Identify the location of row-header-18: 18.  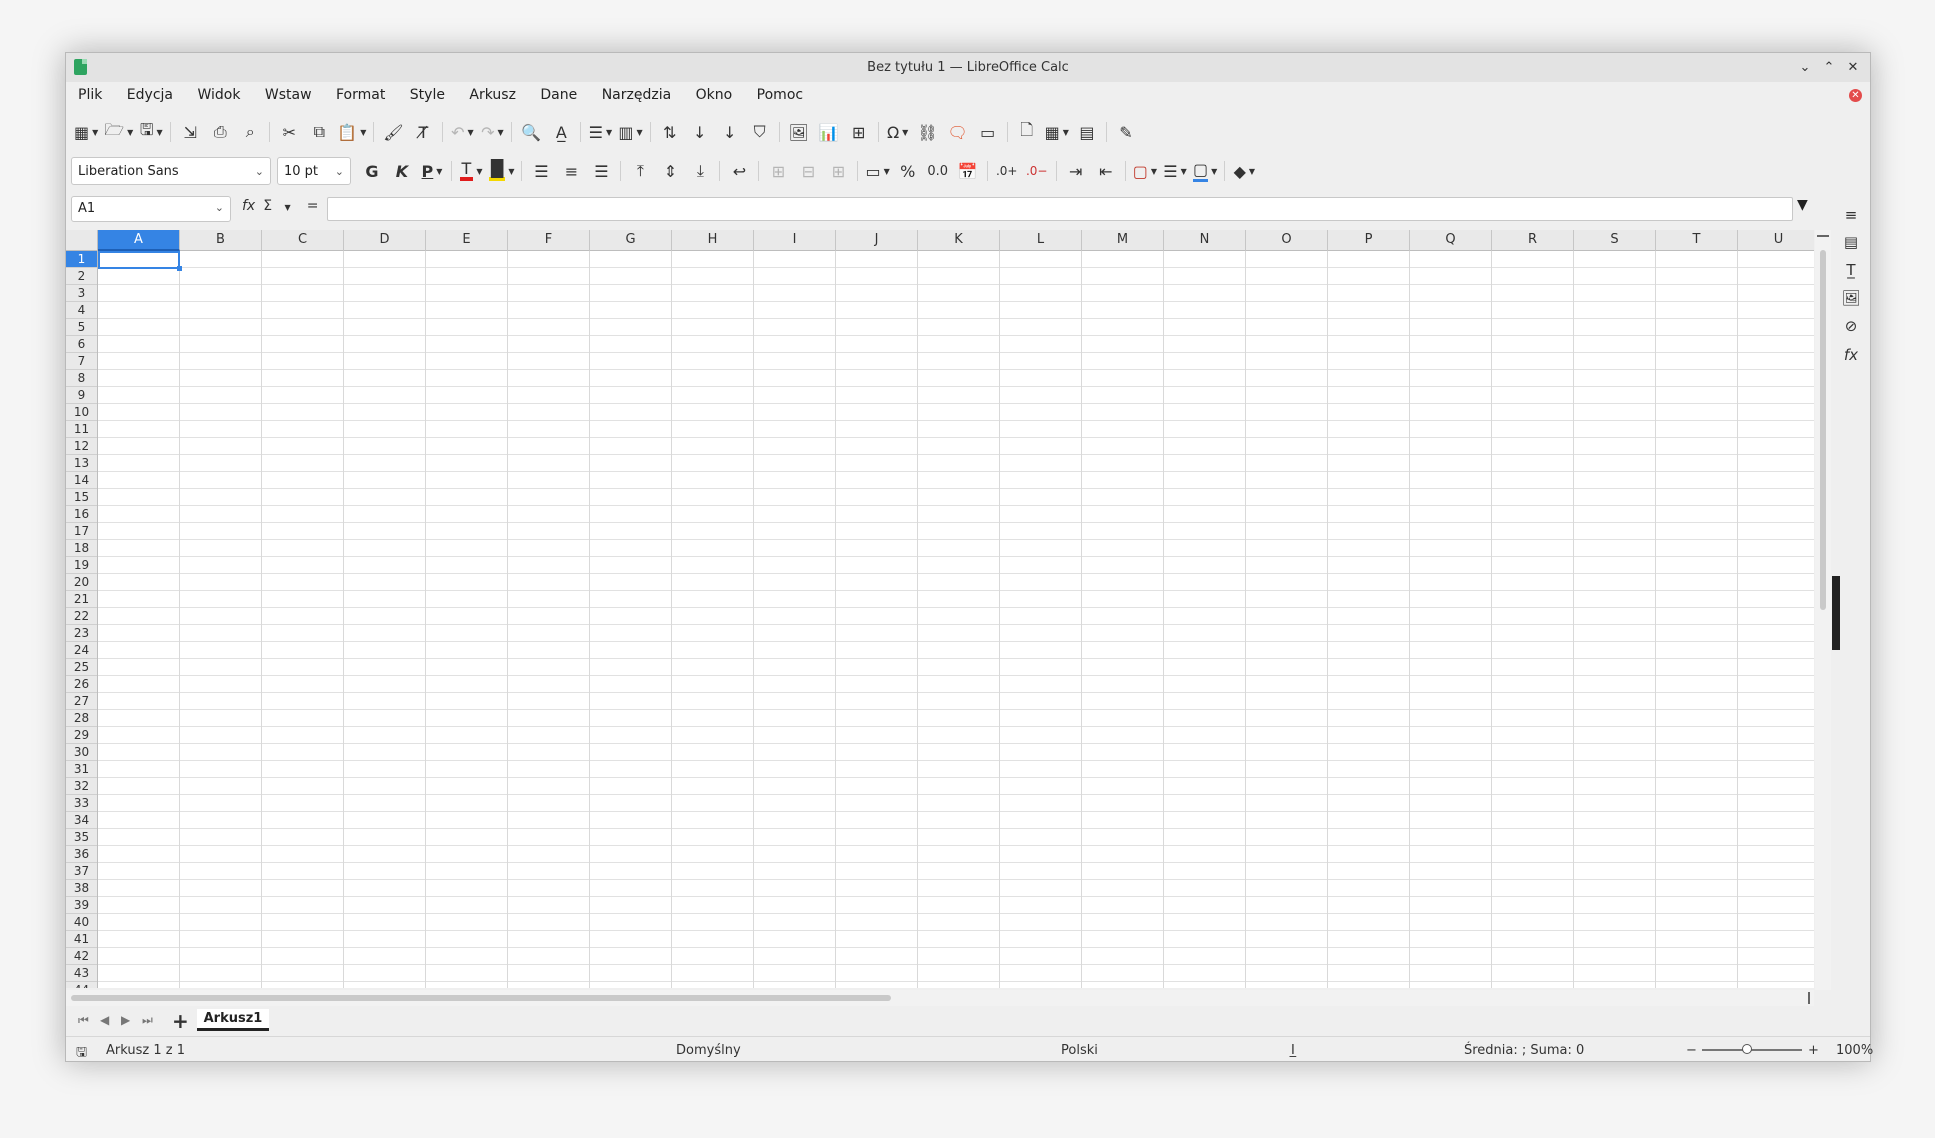
(81, 548).